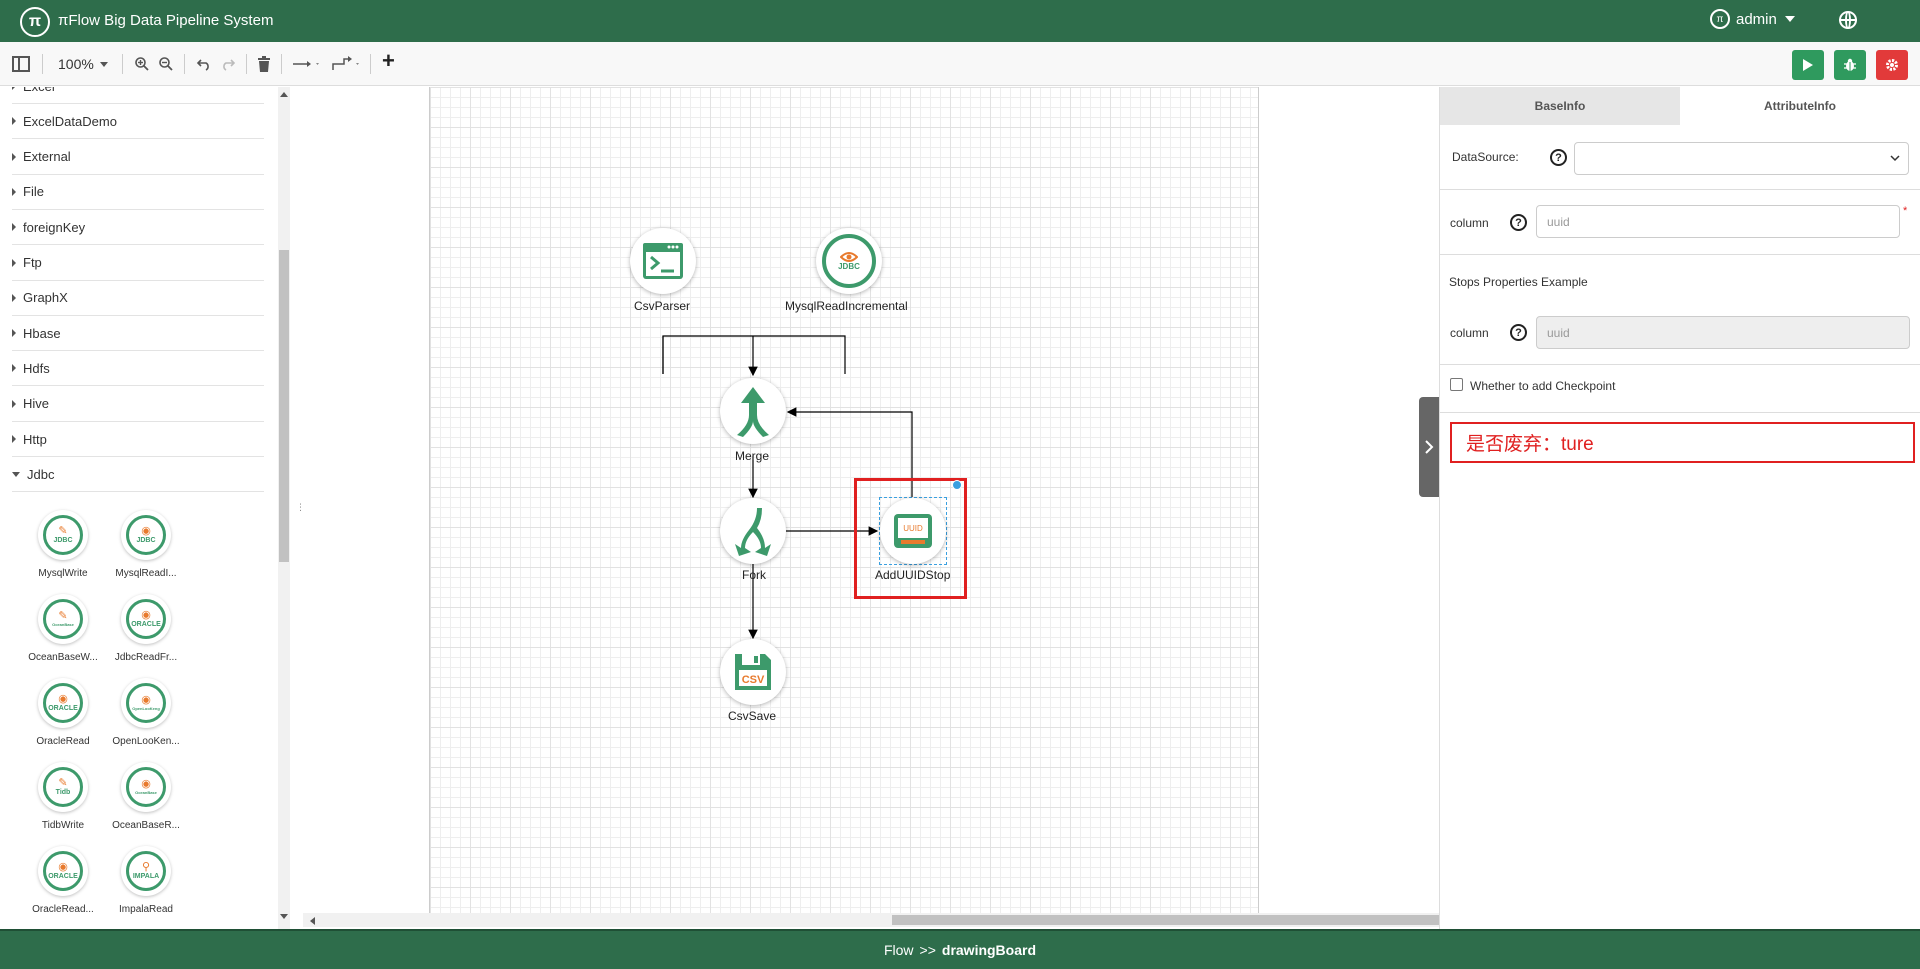 This screenshot has width=1920, height=969. Describe the element at coordinates (35, 22) in the screenshot. I see `app-logo: π` at that location.